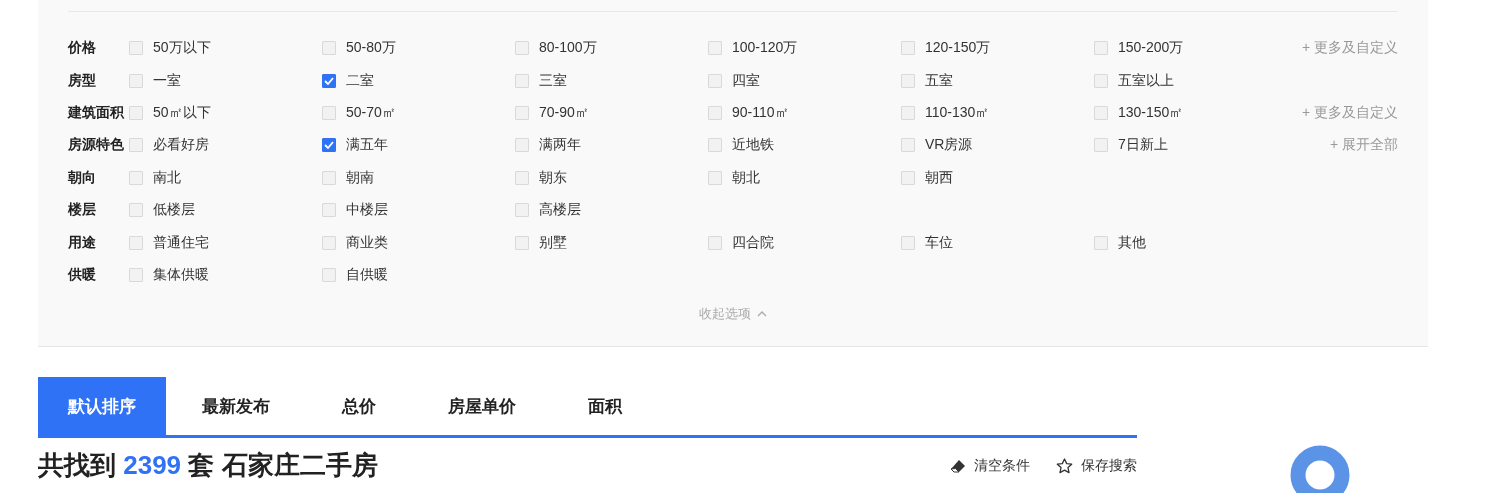 The height and width of the screenshot is (493, 1512). Describe the element at coordinates (753, 242) in the screenshot. I see `option-label: 四合院` at that location.